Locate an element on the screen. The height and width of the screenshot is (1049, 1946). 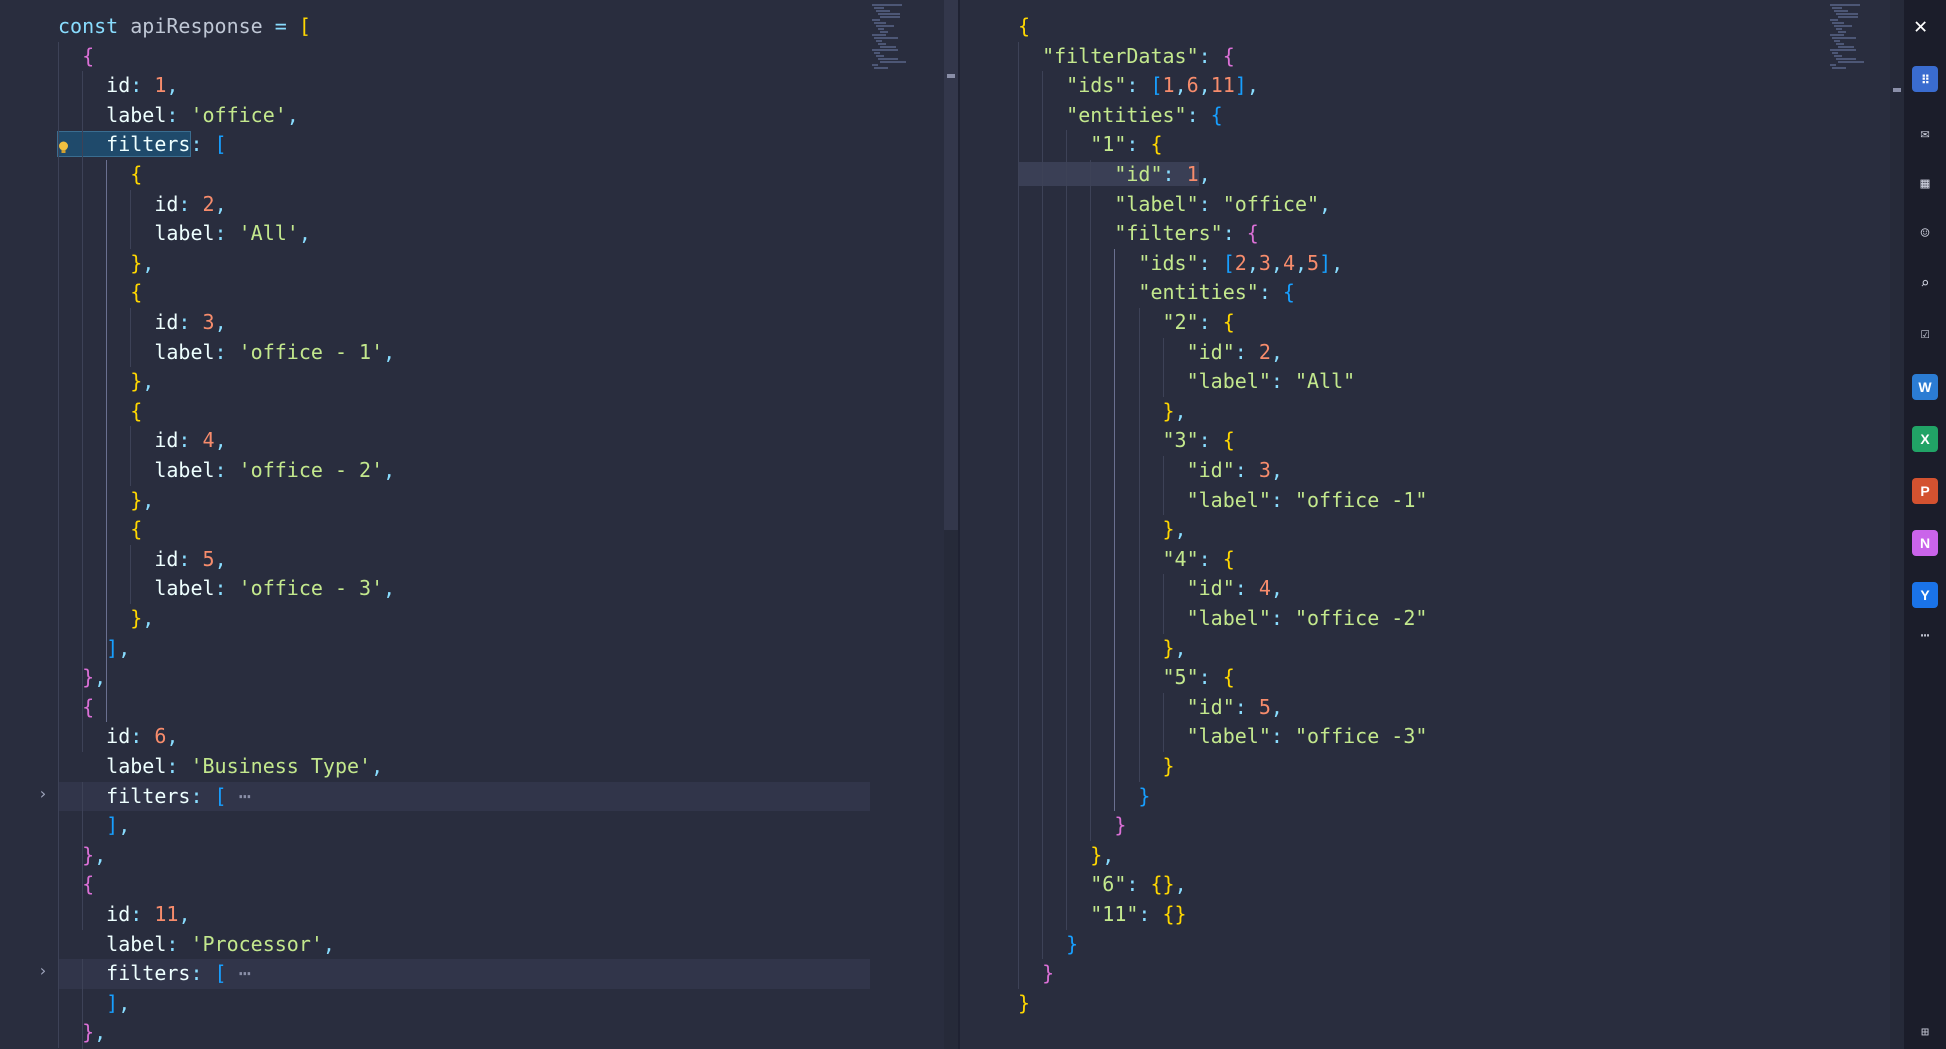
more-apps-icon: ⋯ is located at coordinates (1925, 635).